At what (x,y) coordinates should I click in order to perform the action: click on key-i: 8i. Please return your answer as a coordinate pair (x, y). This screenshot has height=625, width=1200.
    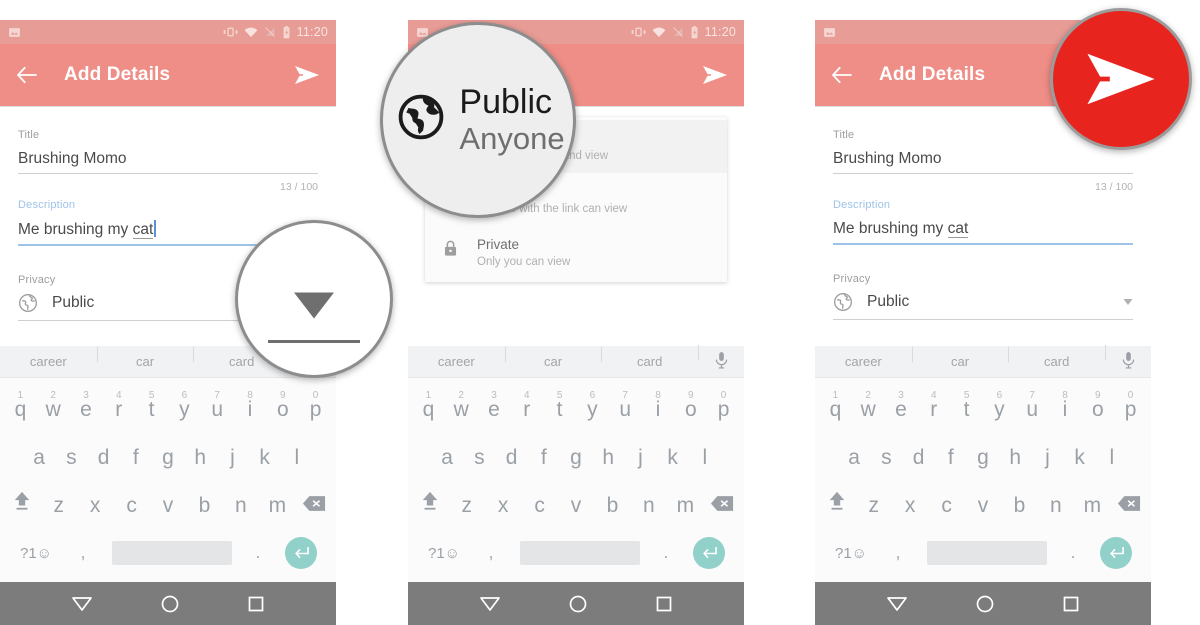
    Looking at the image, I should click on (250, 412).